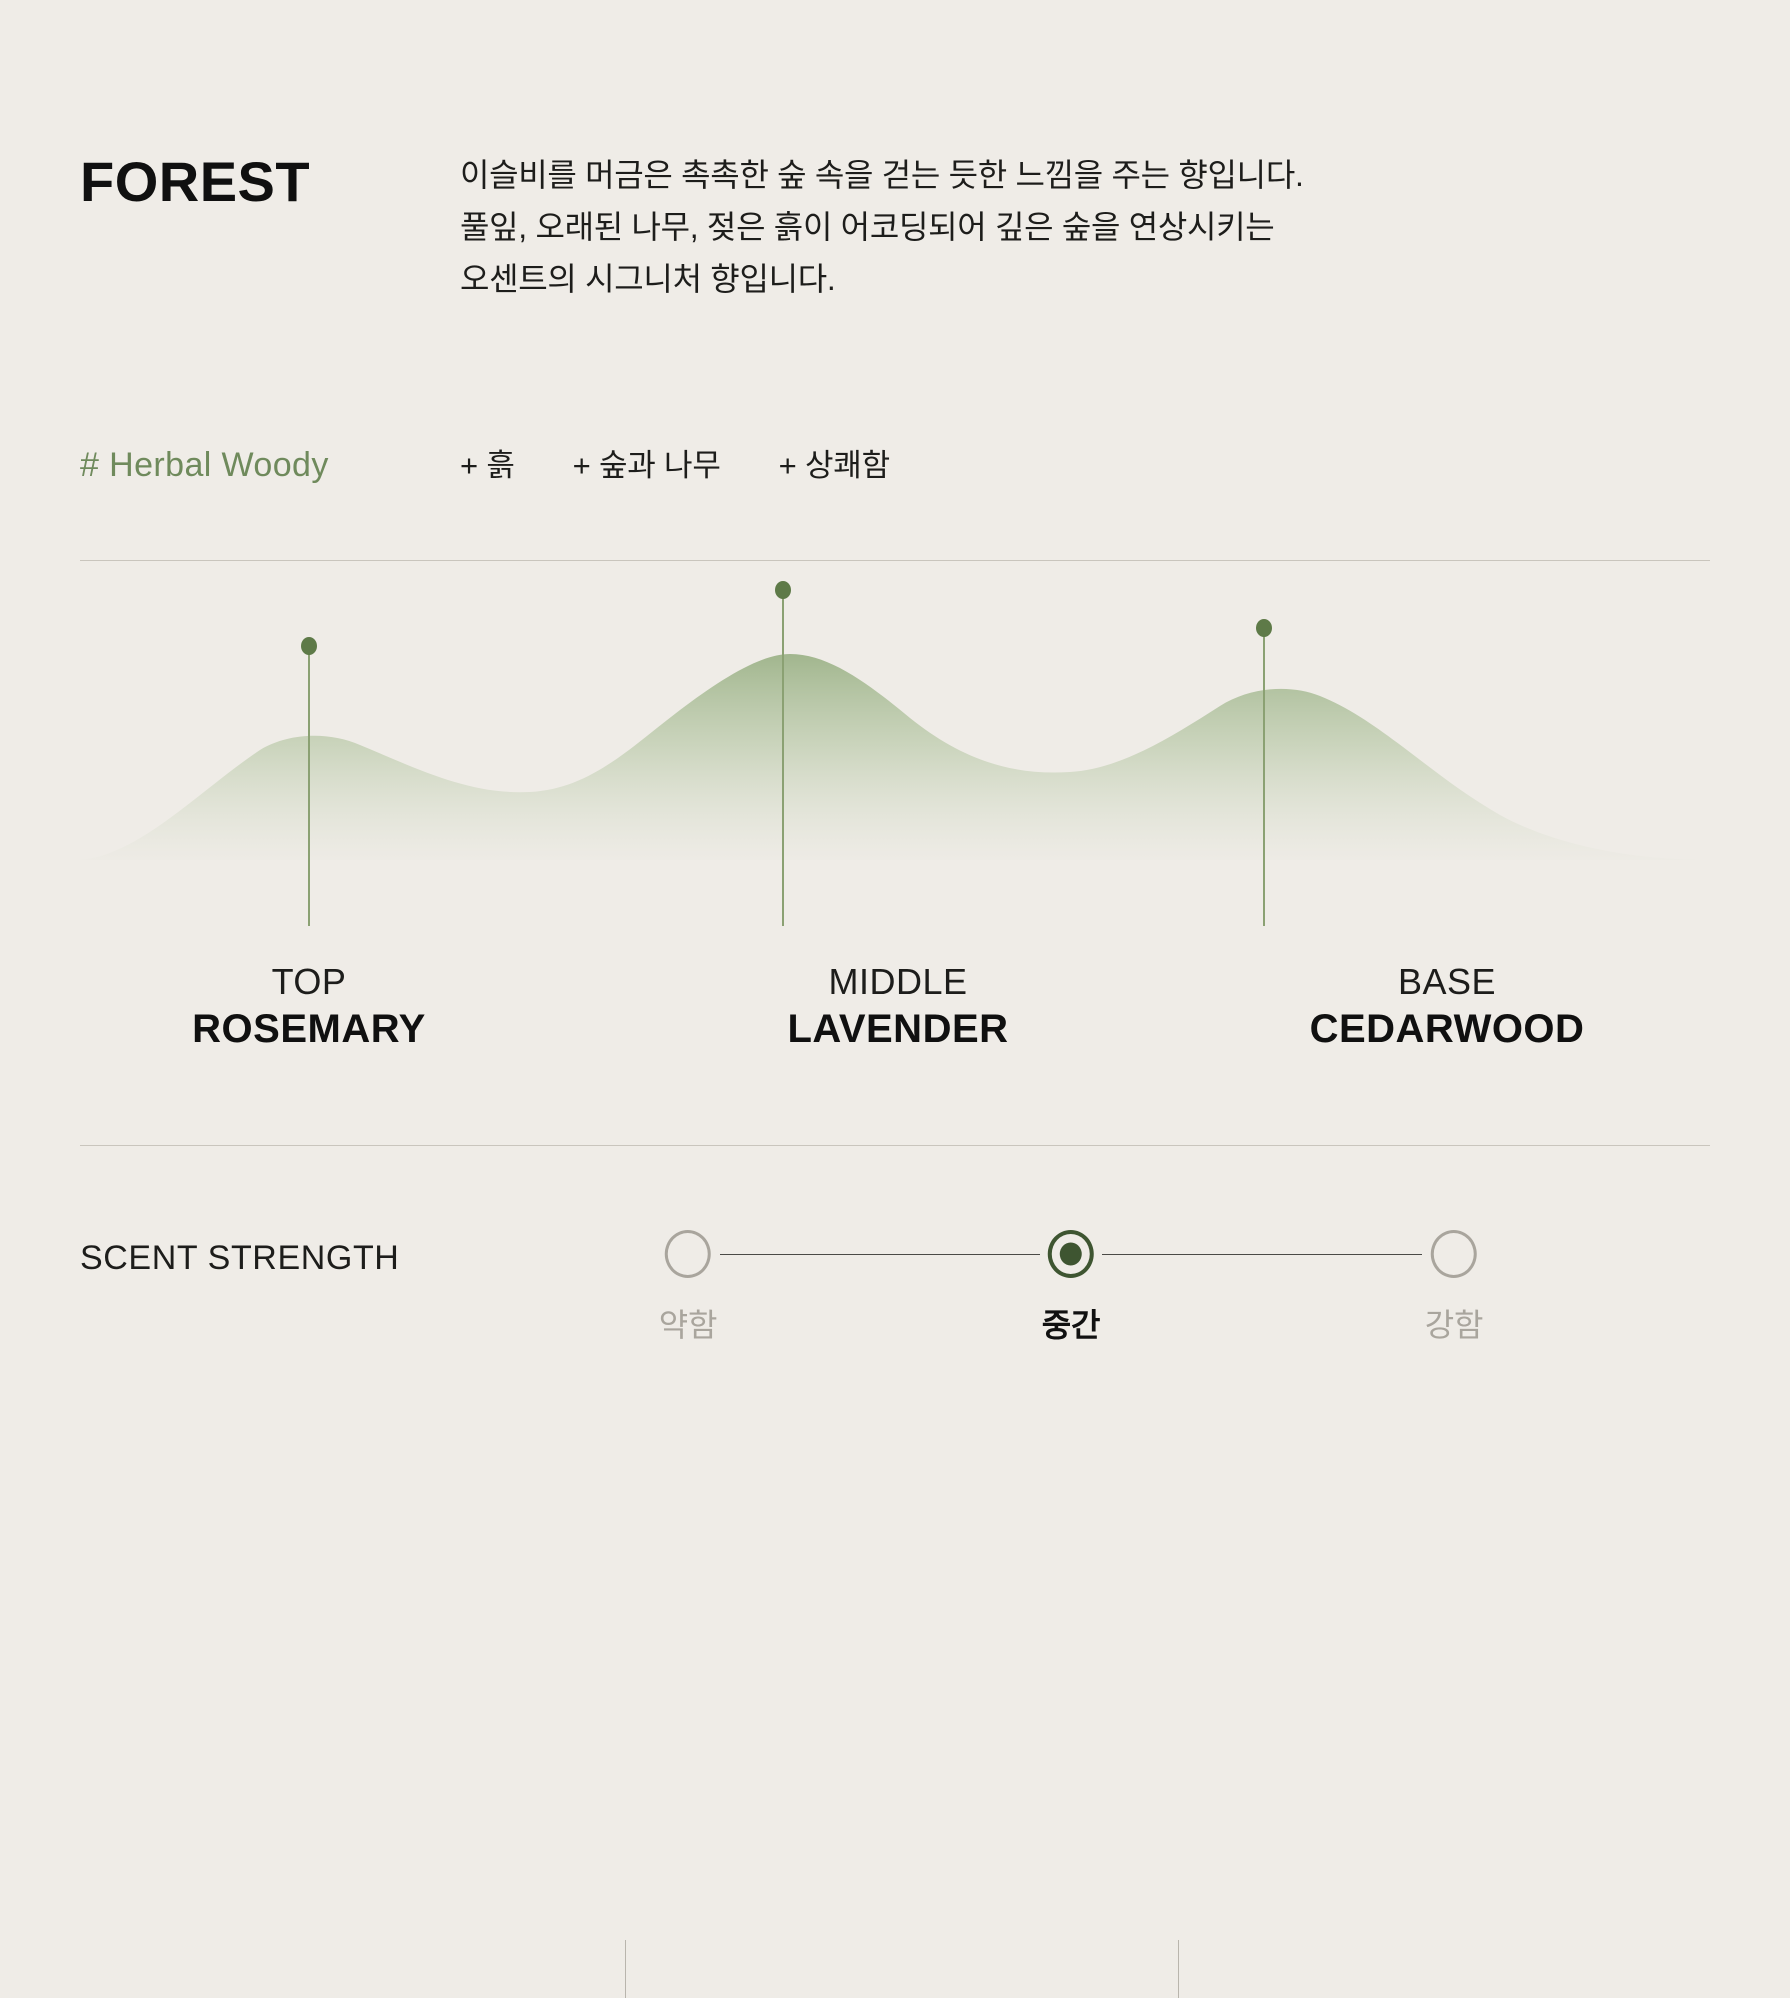  Describe the element at coordinates (1454, 1325) in the screenshot. I see `strength-caption: 강함` at that location.